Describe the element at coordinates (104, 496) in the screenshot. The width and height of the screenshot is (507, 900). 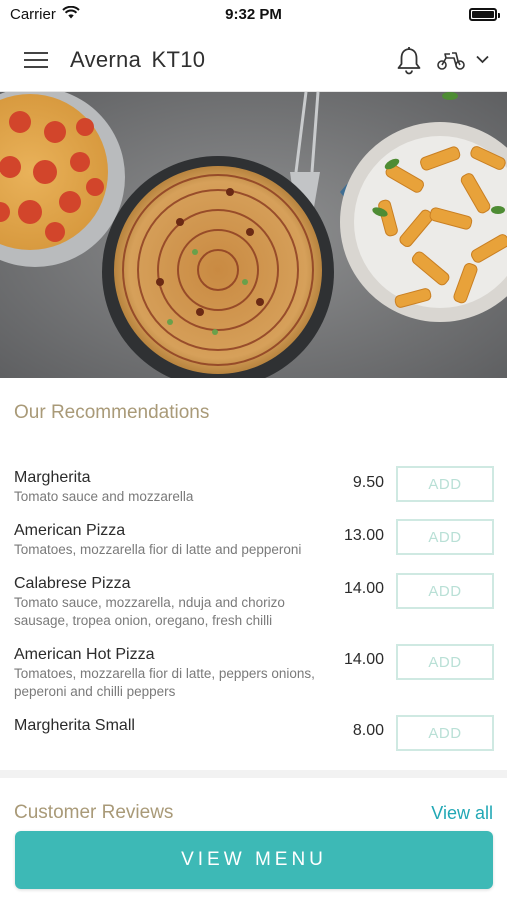
I see `item-description: Tomato sauce and mozzarella` at that location.